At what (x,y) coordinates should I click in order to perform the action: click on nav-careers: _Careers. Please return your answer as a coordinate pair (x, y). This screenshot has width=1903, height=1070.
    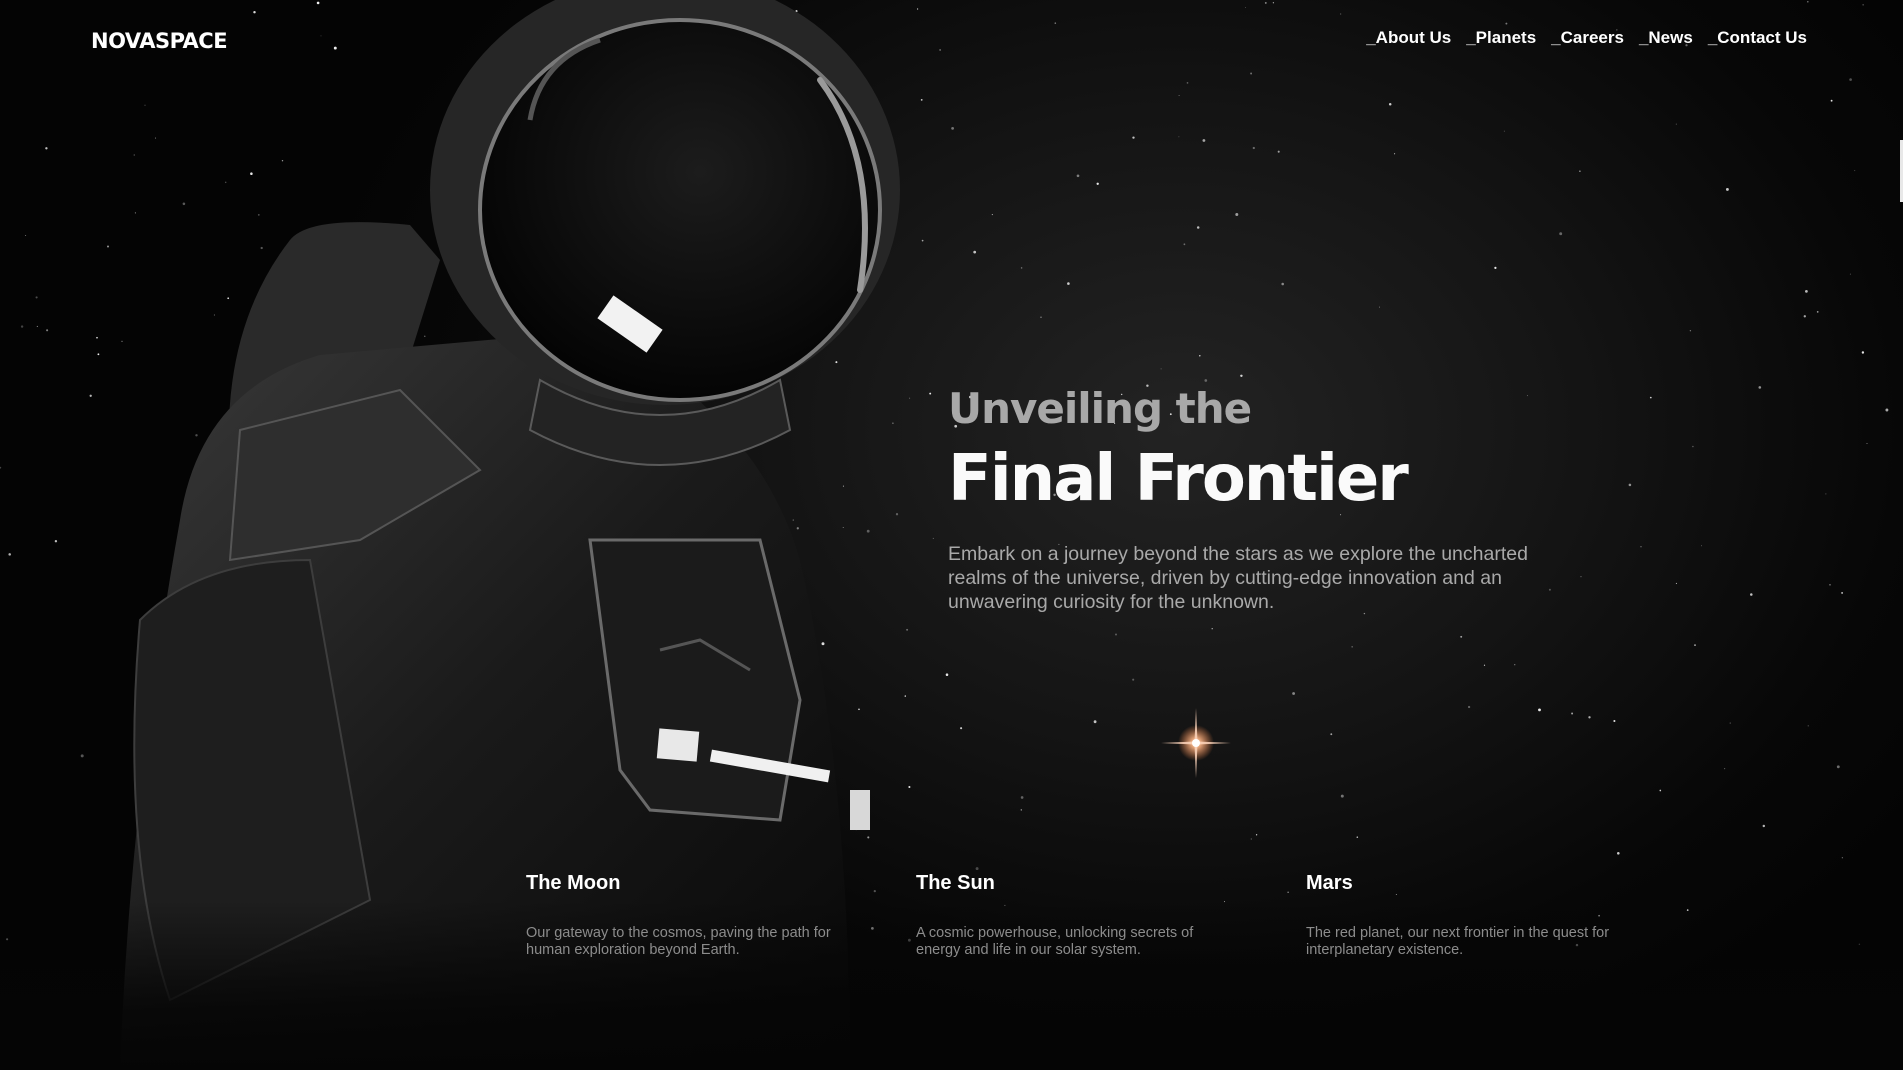
    Looking at the image, I should click on (1587, 38).